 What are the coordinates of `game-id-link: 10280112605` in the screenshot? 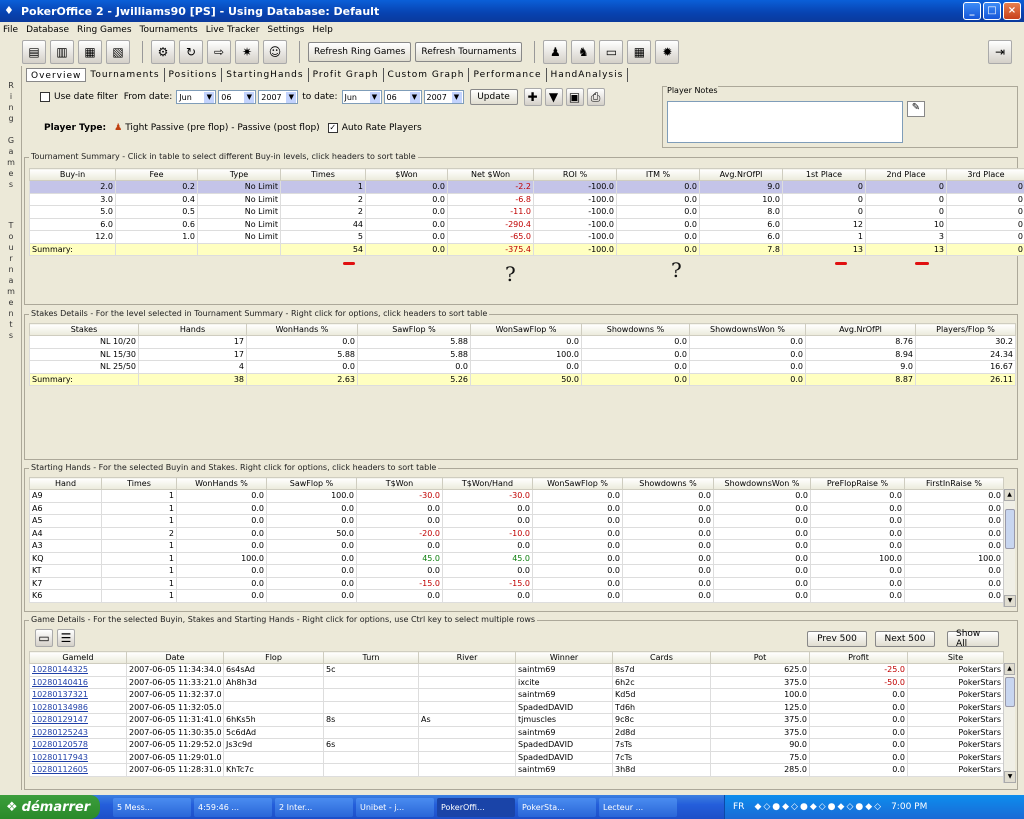 It's located at (78, 770).